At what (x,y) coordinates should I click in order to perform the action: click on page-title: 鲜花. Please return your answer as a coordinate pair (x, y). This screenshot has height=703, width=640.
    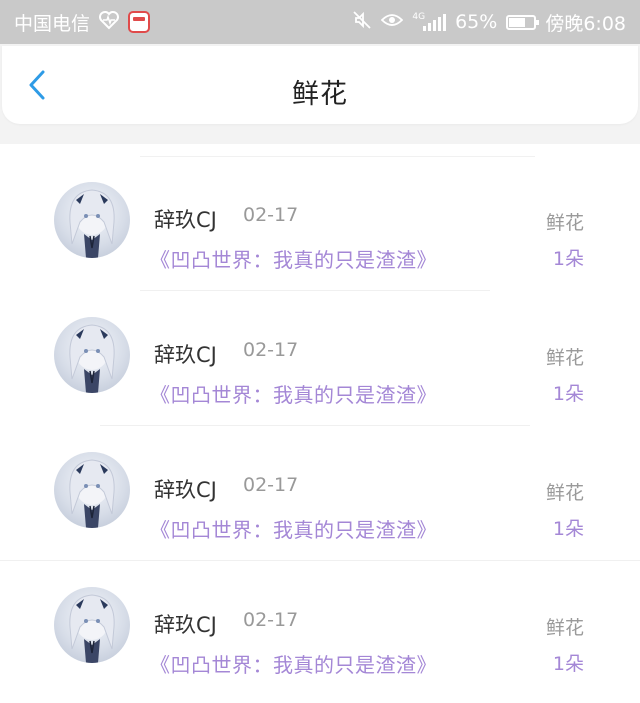
    Looking at the image, I should click on (320, 94).